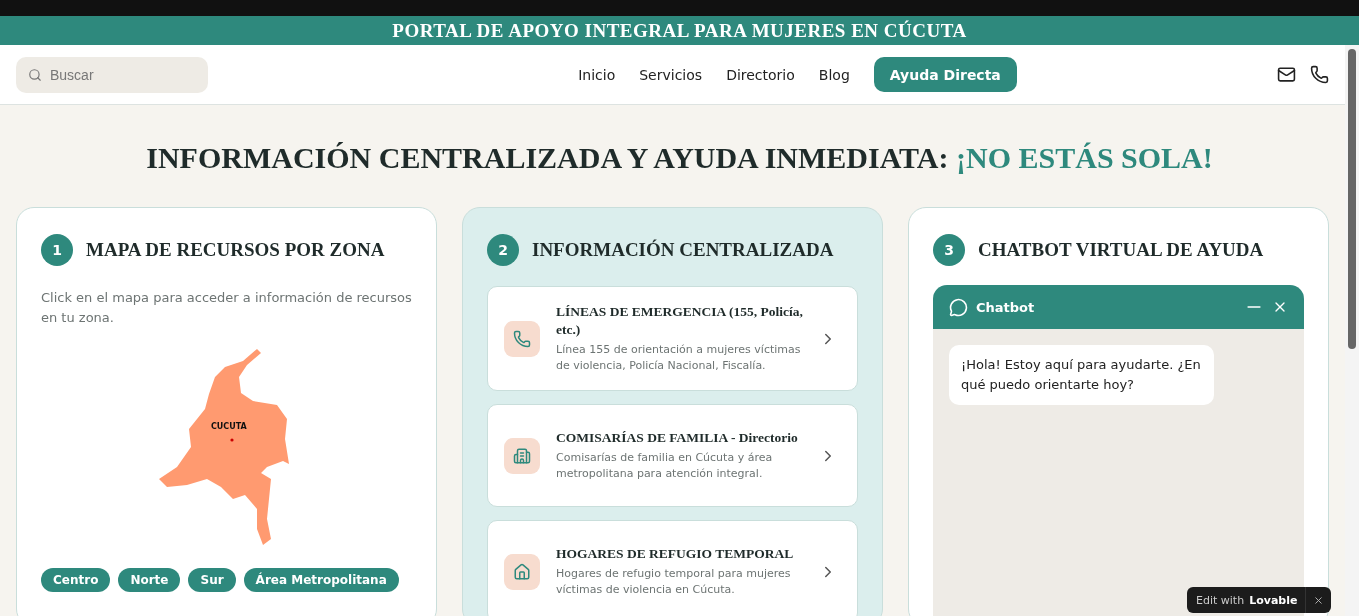 The width and height of the screenshot is (1359, 616). Describe the element at coordinates (226, 308) in the screenshot. I see `map-description: Click en el mapa para acceder a información de recursos en tu zona.` at that location.